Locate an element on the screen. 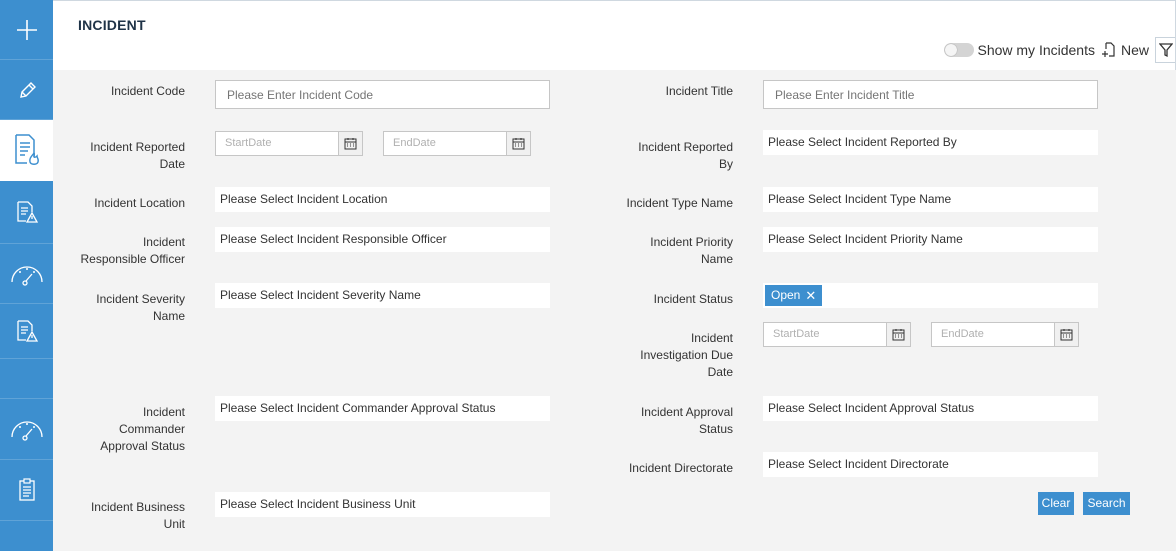  status-chip-label: Open is located at coordinates (786, 295).